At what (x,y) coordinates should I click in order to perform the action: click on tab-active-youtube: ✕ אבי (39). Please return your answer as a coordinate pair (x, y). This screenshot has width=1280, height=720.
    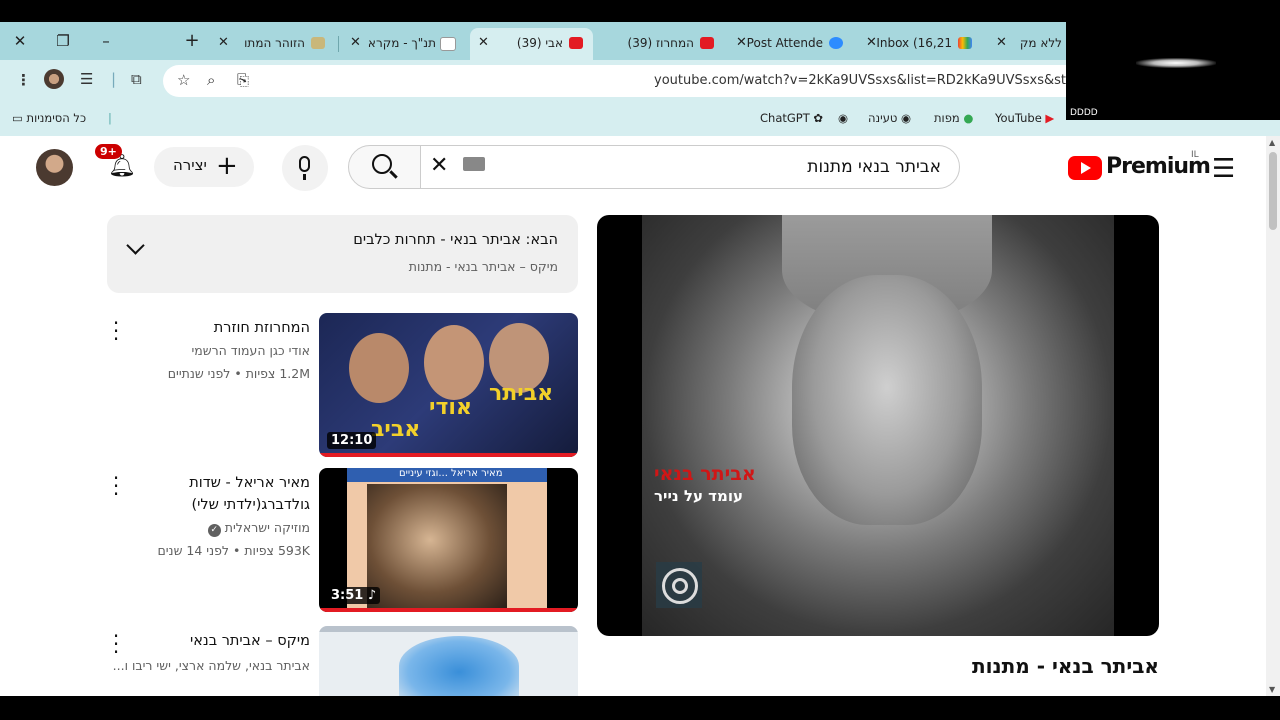
    Looking at the image, I should click on (531, 44).